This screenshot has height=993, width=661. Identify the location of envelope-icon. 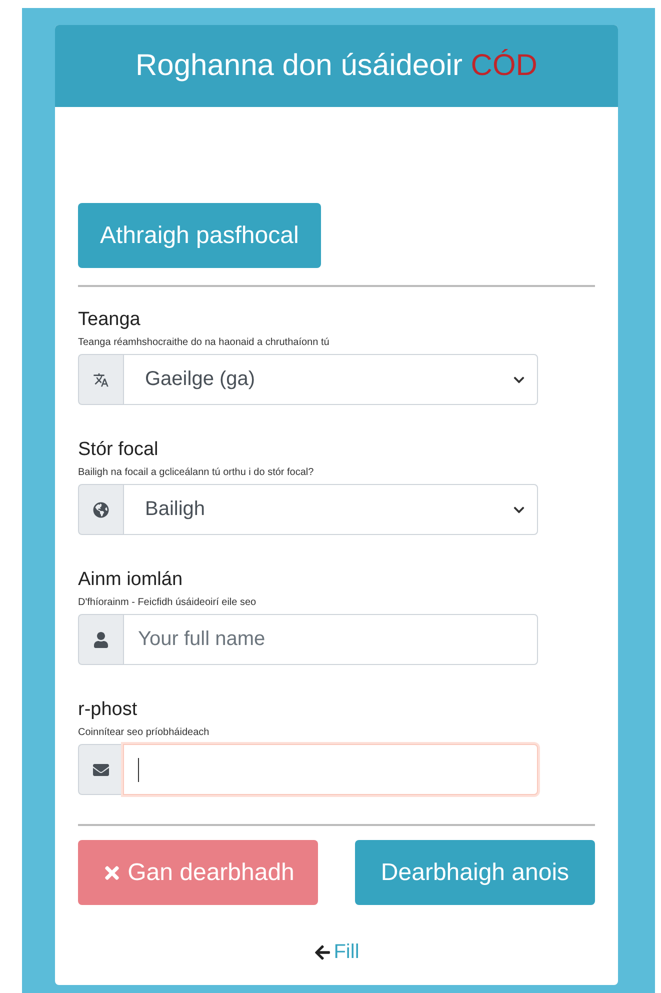
(101, 770).